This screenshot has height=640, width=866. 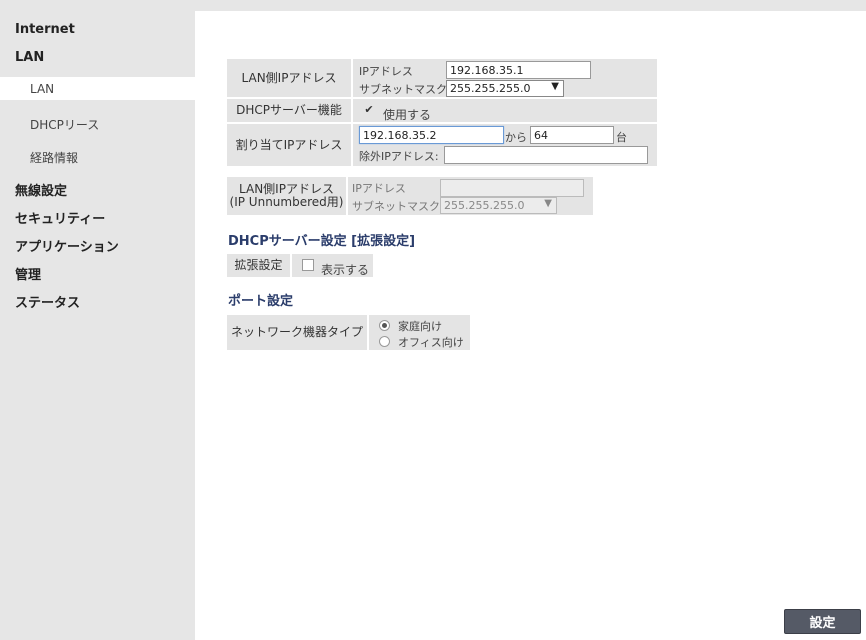 What do you see at coordinates (64, 124) in the screenshot?
I see `sidebar-subitem-dhcp-lease: DHCPリース` at bounding box center [64, 124].